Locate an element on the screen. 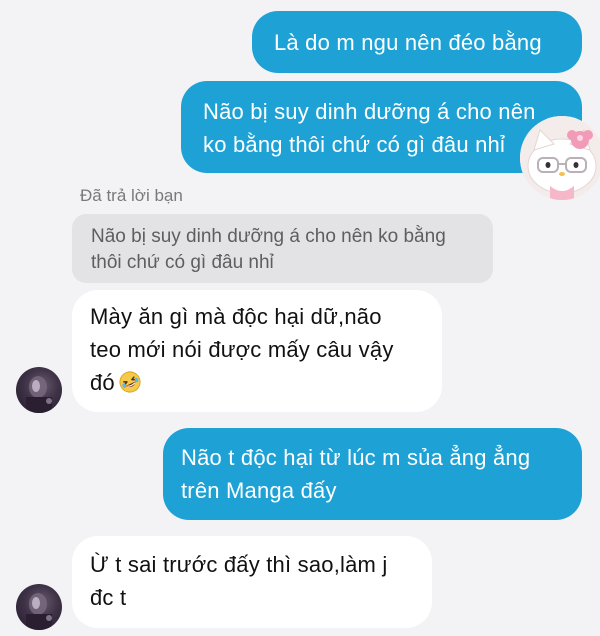  message-text: đó is located at coordinates (102, 382).